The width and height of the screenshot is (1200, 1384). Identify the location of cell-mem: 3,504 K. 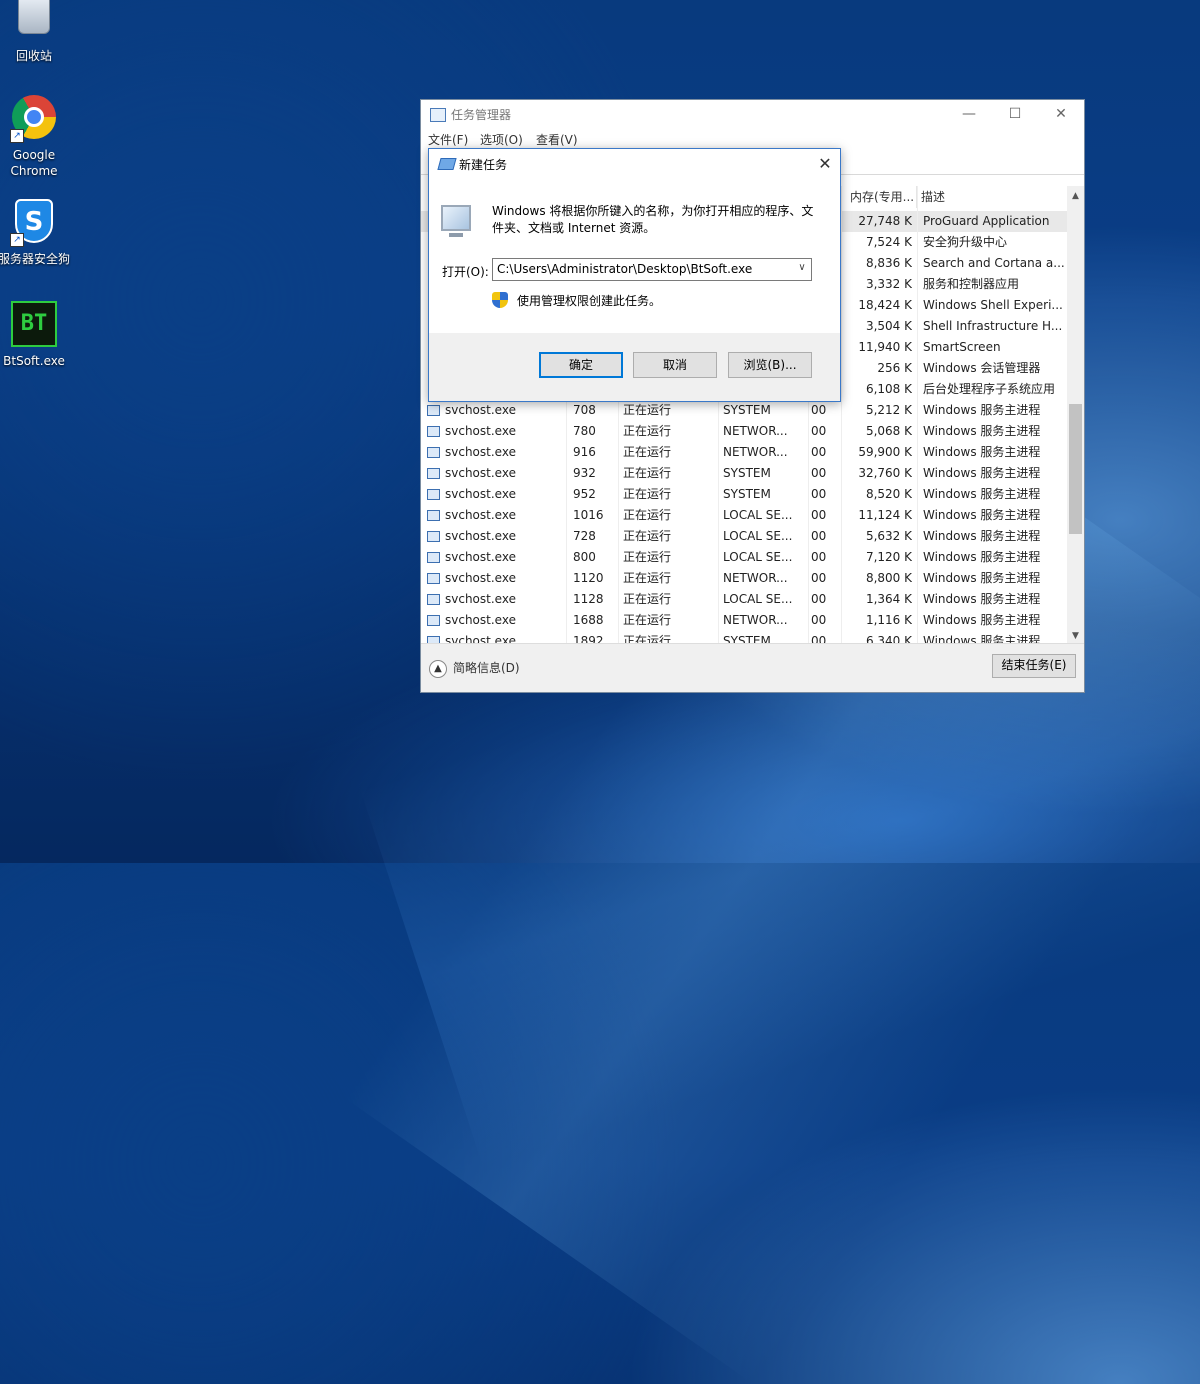
(888, 326).